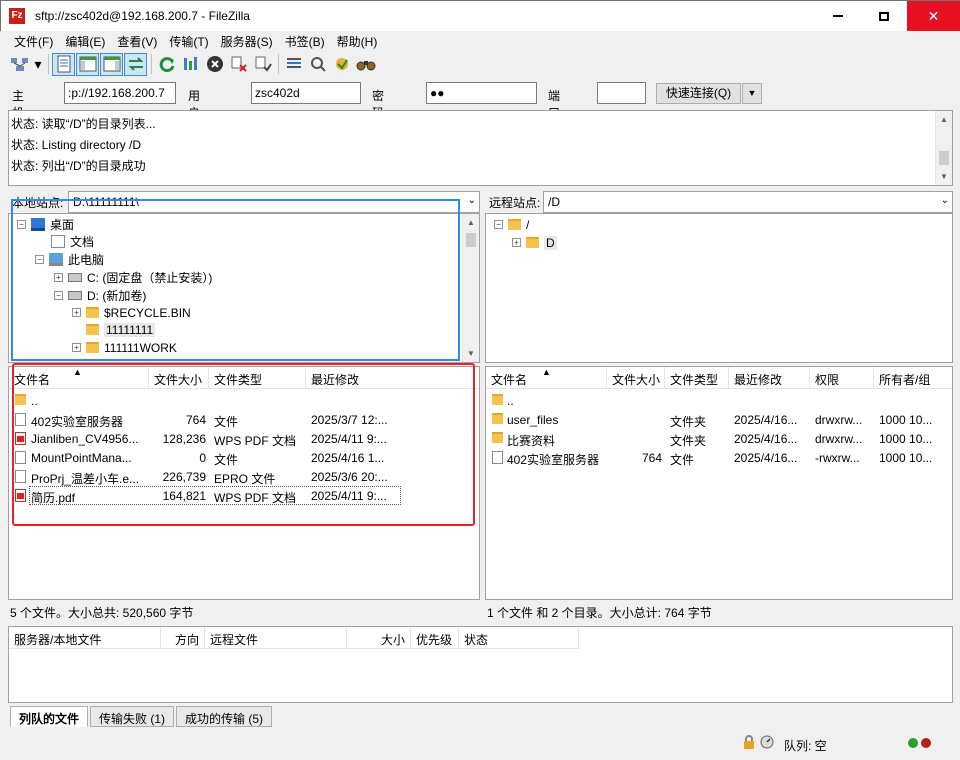 The image size is (960, 760). Describe the element at coordinates (243, 444) in the screenshot. I see `red-highlight-box` at that location.